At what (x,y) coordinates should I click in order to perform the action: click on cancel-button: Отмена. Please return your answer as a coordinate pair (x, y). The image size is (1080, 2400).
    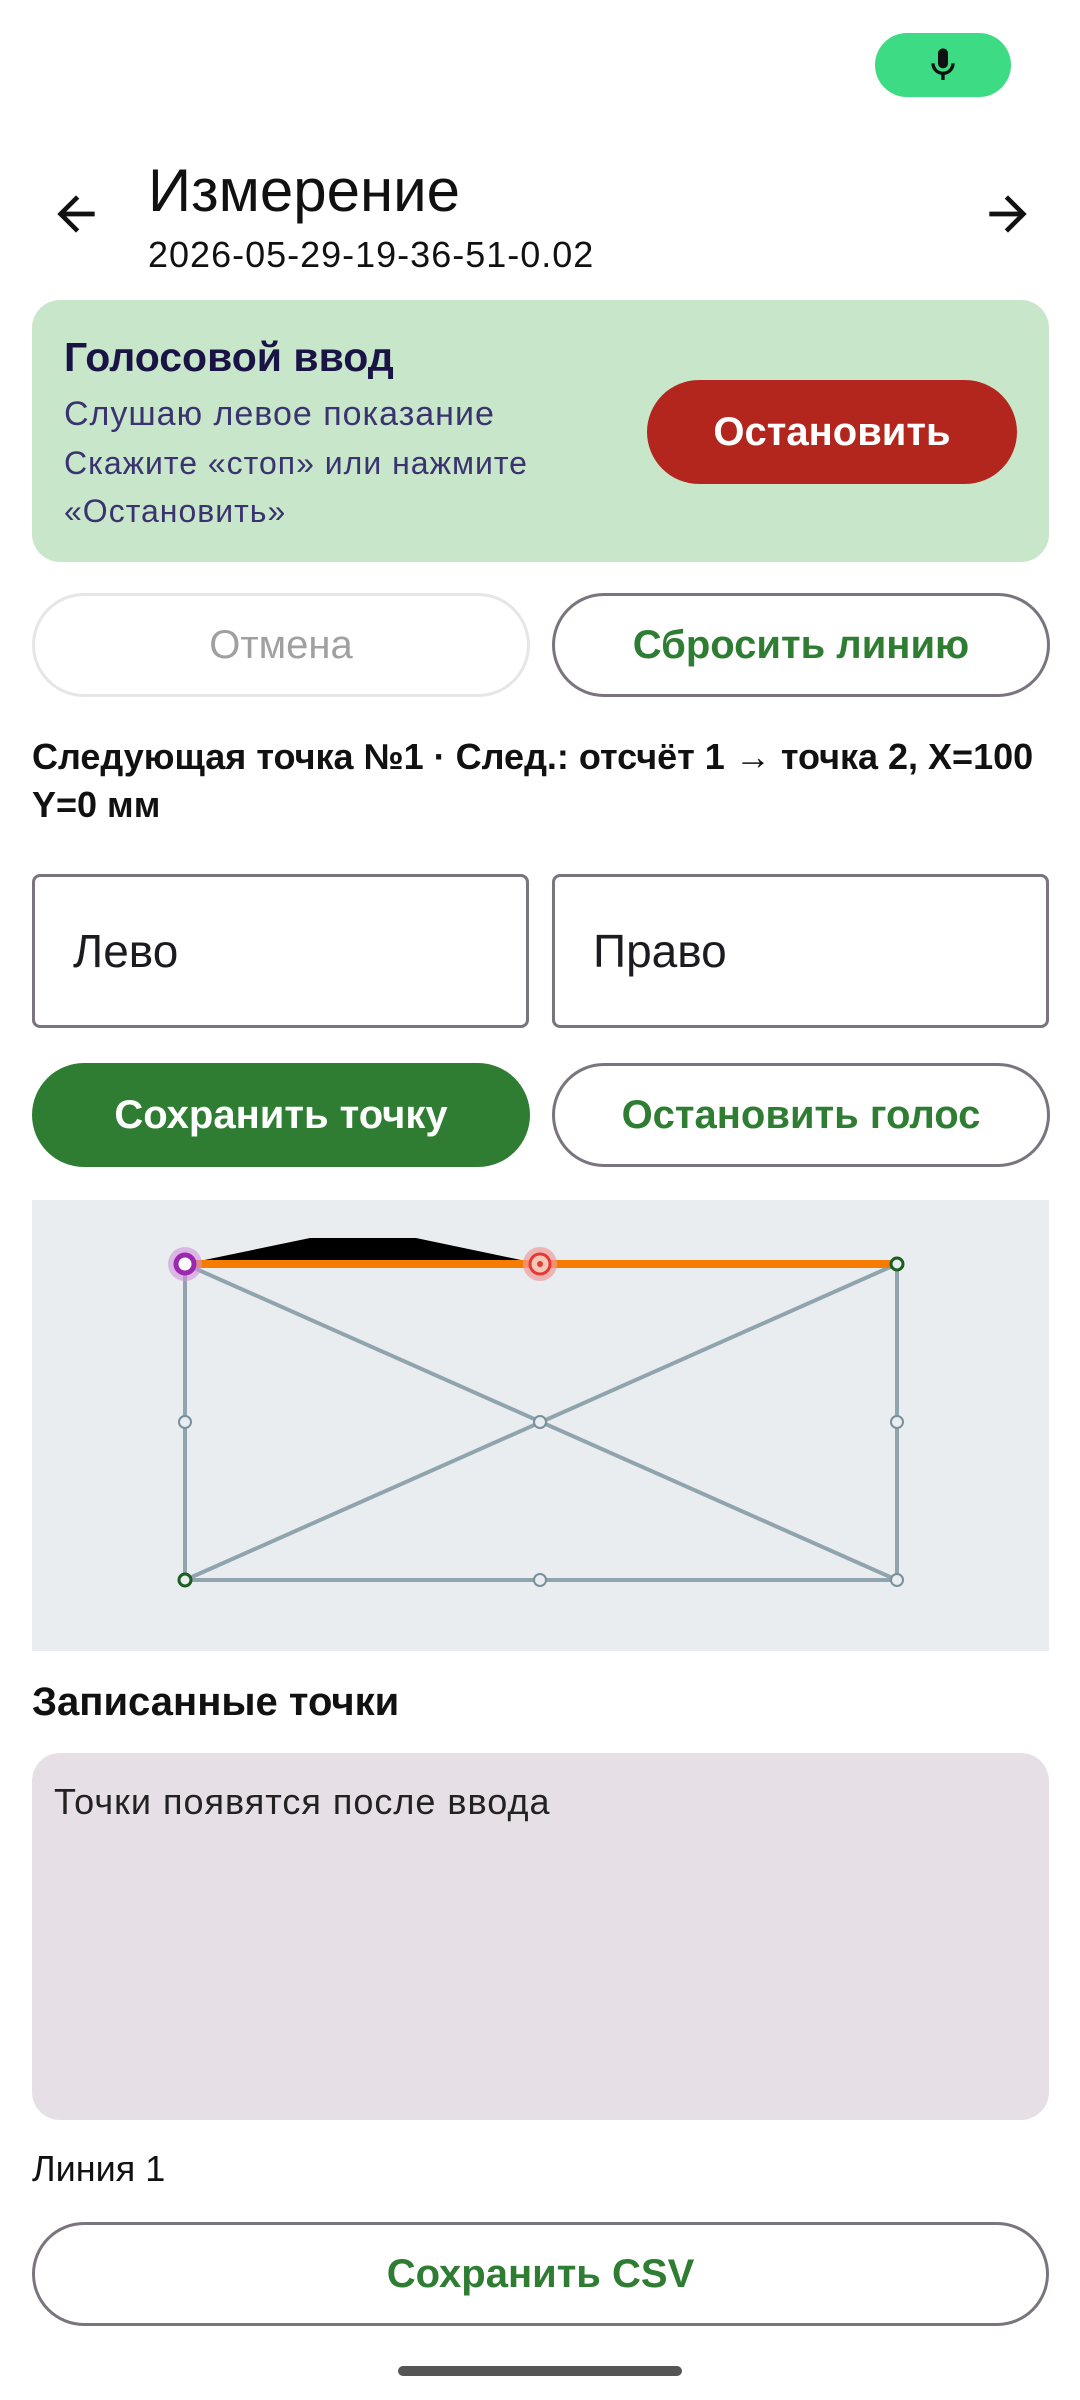
    Looking at the image, I should click on (281, 645).